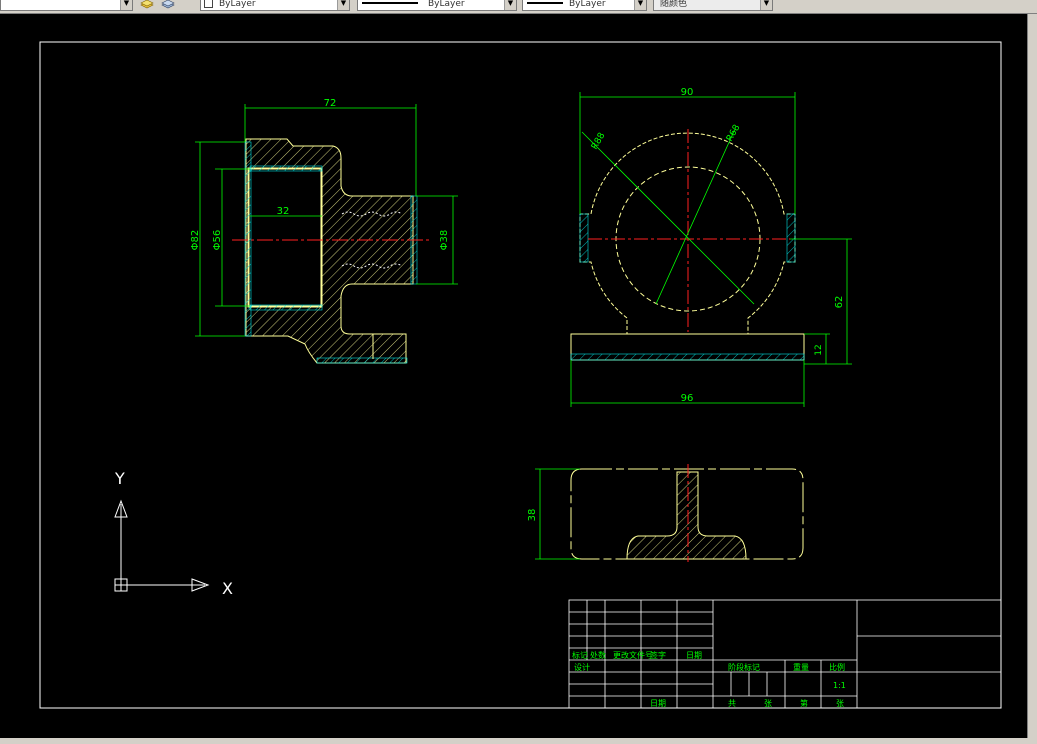 This screenshot has height=744, width=1037. I want to click on color-control: ByLayer ▼, so click(275, 5).